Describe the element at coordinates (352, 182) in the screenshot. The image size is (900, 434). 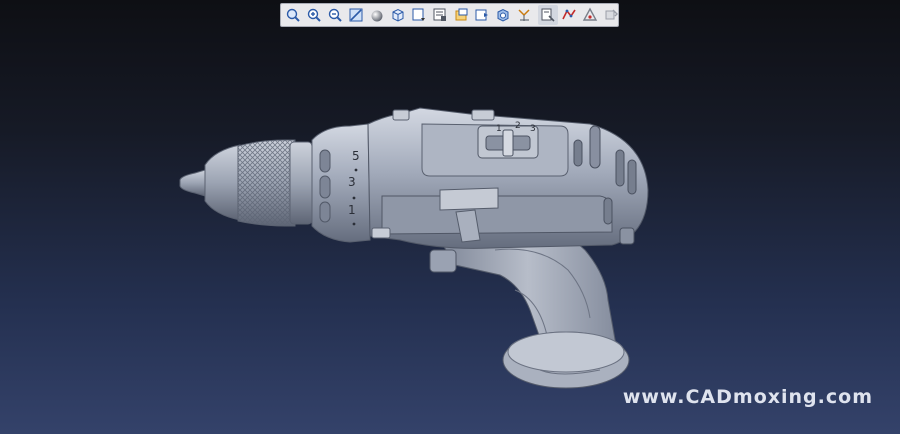
I see `dial-number-middle: 3` at that location.